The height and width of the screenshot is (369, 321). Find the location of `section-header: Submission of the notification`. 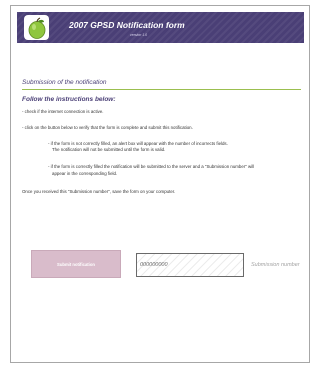

section-header: Submission of the notification is located at coordinates (161, 84).